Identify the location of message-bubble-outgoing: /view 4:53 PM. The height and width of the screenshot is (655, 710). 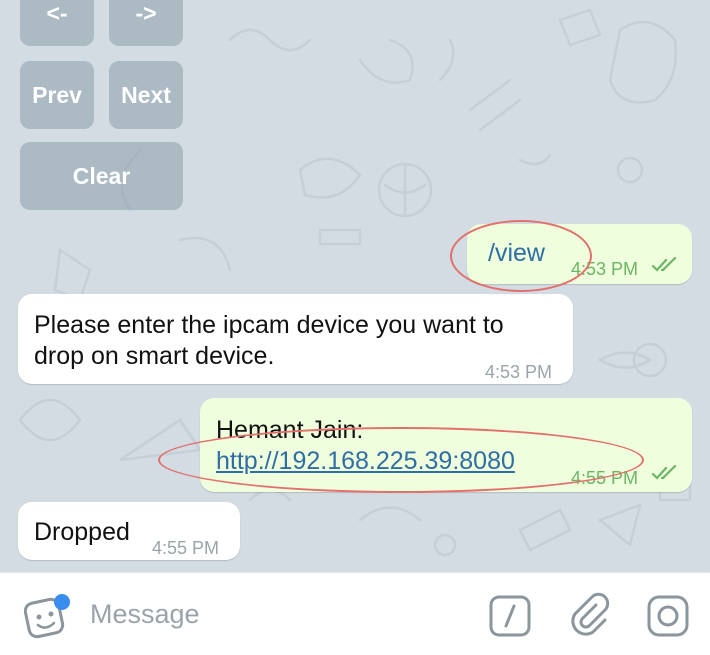
(579, 254).